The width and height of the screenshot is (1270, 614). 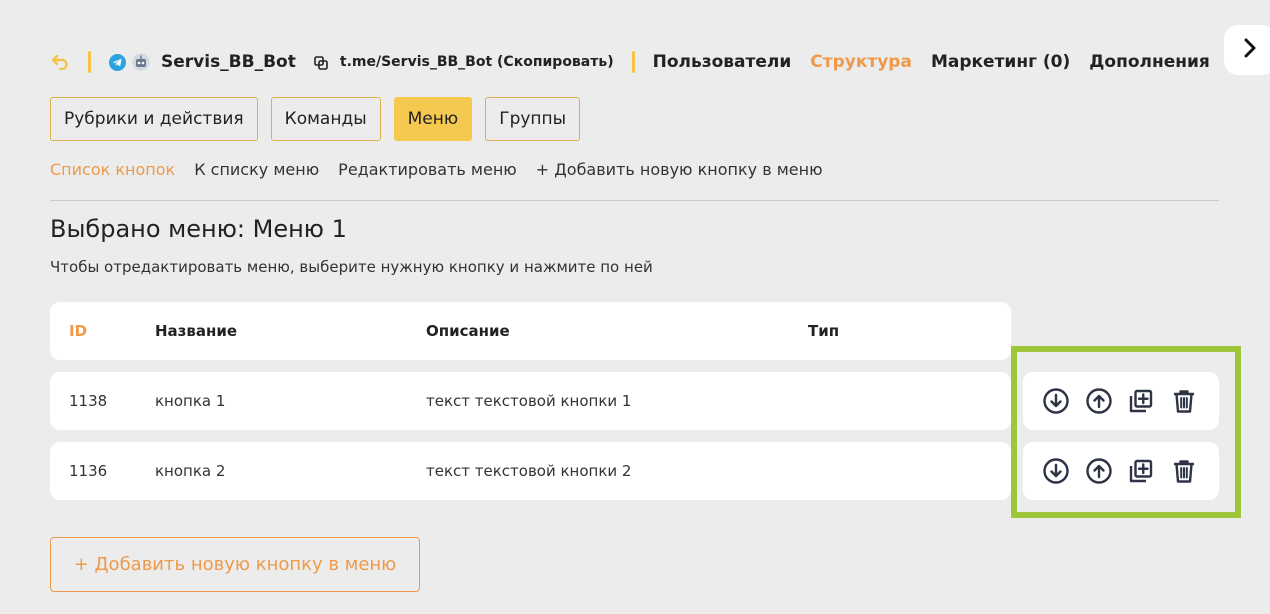 What do you see at coordinates (78, 331) in the screenshot?
I see `column-header-id: ID` at bounding box center [78, 331].